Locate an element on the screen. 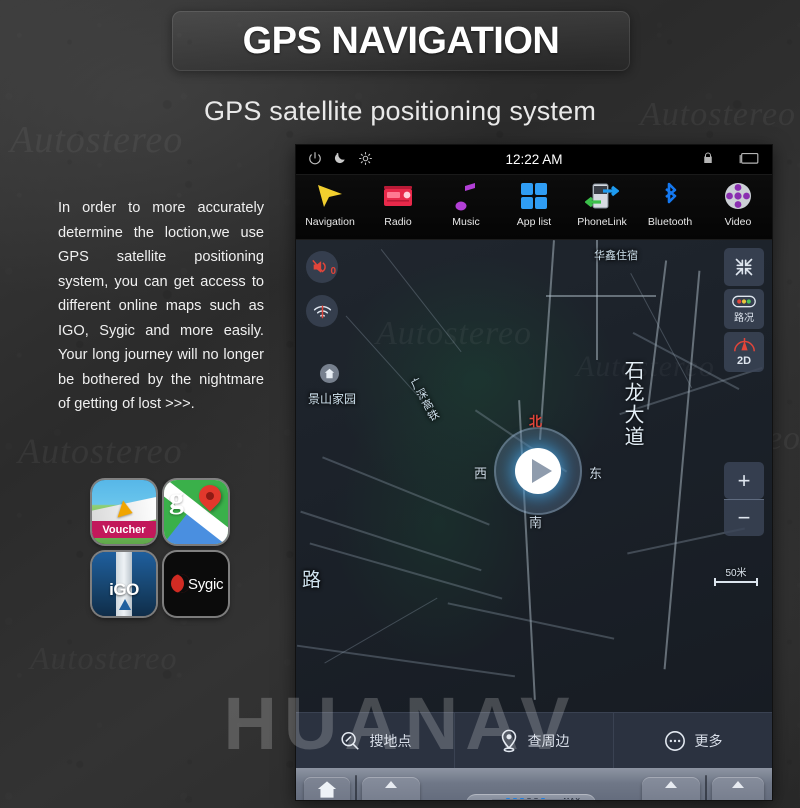 The image size is (800, 808). app-bar-label: Radio is located at coordinates (398, 222).